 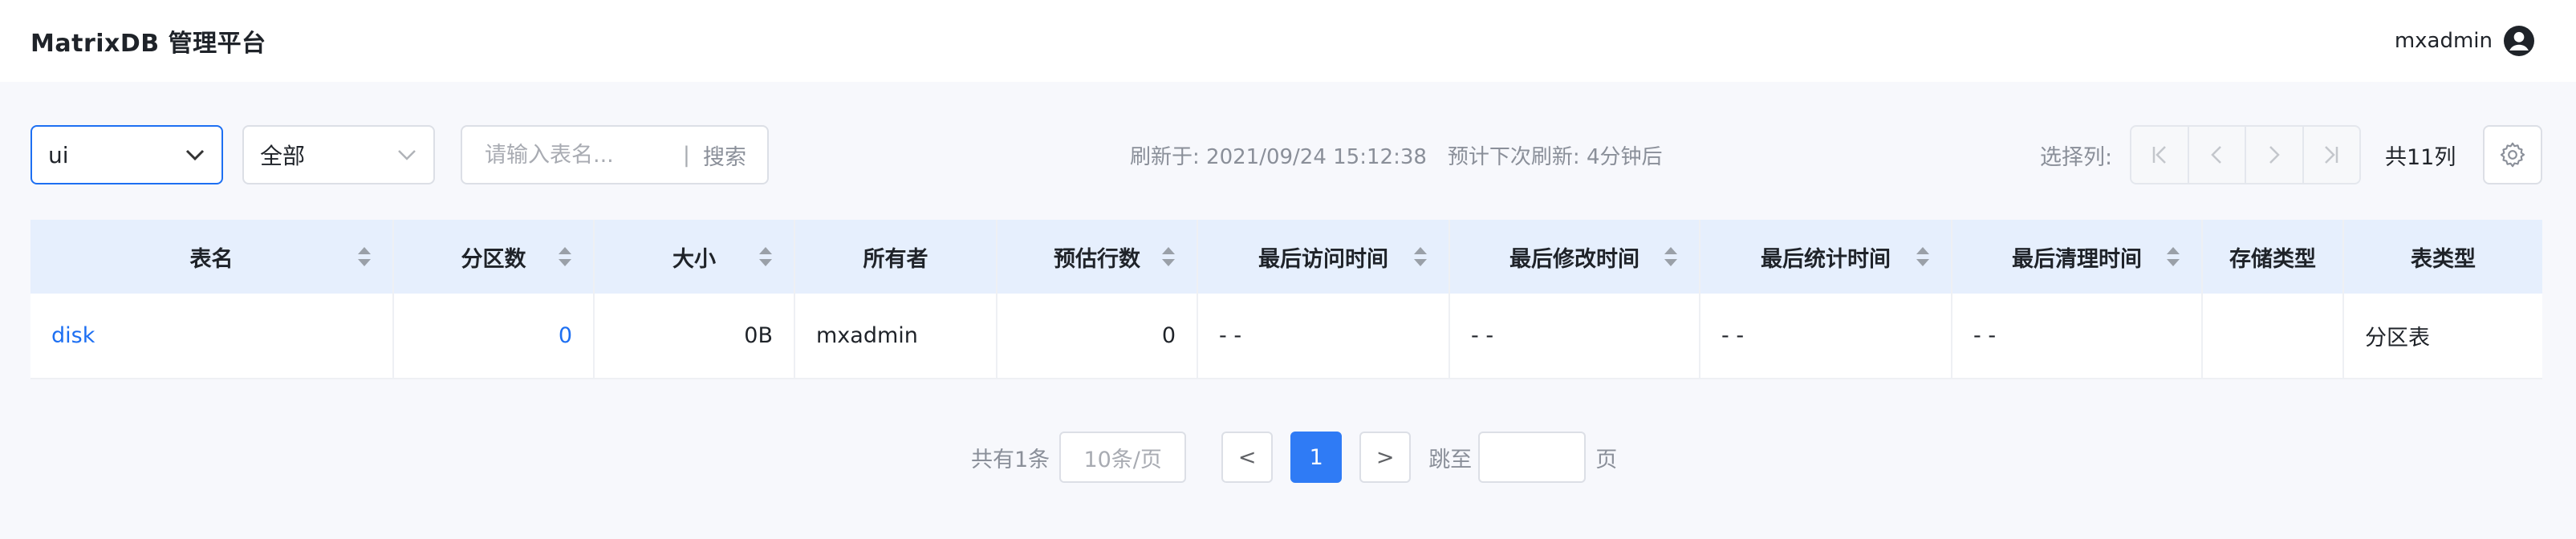 What do you see at coordinates (2273, 336) in the screenshot?
I see `storage-type-cell` at bounding box center [2273, 336].